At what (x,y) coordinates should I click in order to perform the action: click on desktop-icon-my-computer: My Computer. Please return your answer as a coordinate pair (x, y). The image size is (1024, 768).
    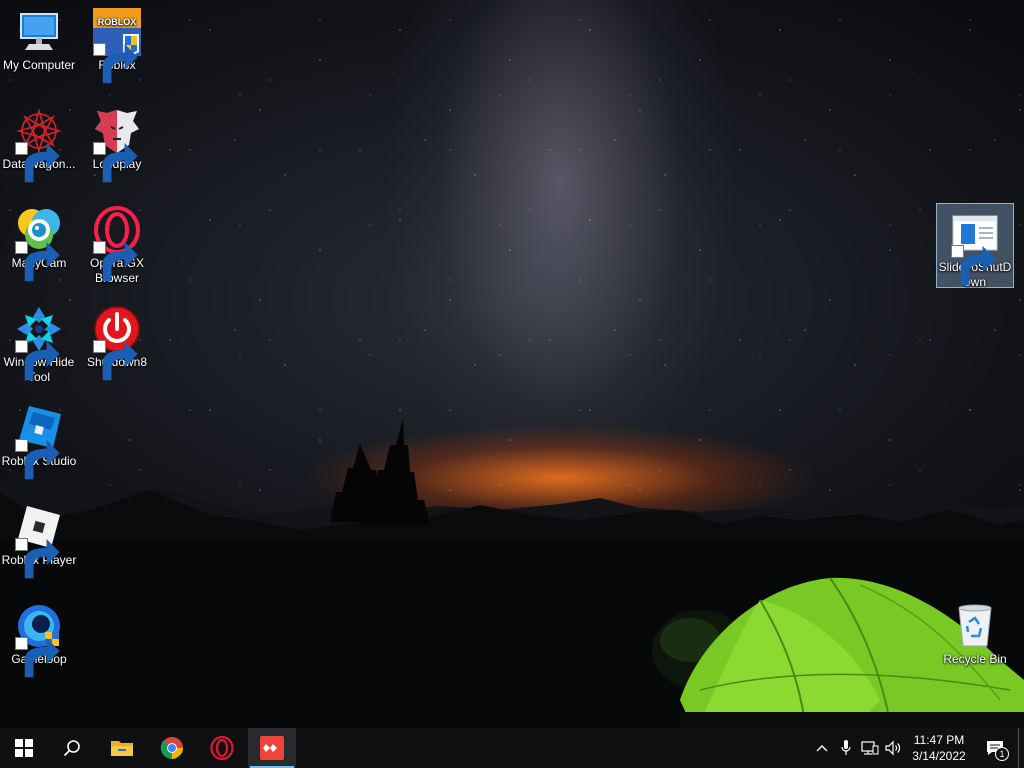
    Looking at the image, I should click on (39, 40).